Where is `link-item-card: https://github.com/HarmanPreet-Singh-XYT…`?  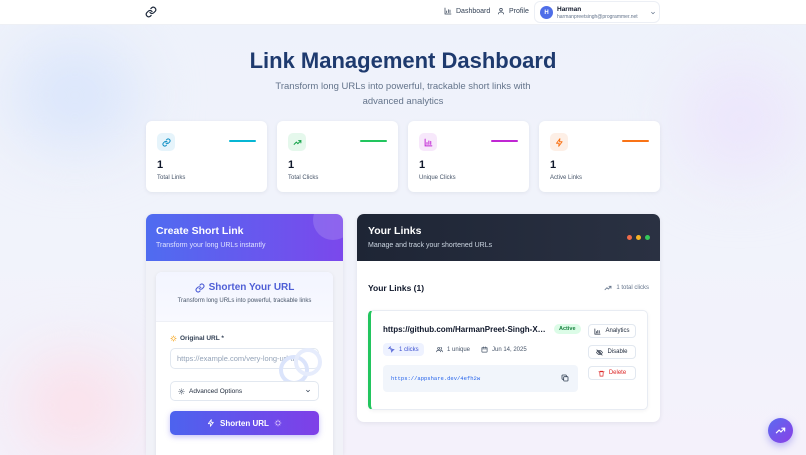 link-item-card: https://github.com/HarmanPreet-Singh-XYT… is located at coordinates (508, 360).